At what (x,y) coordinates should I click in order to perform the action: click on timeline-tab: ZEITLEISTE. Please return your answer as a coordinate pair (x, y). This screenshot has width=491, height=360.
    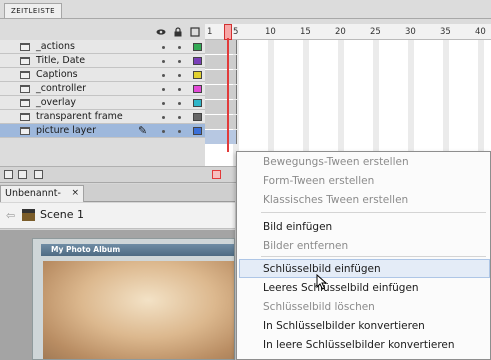
    Looking at the image, I should click on (33, 11).